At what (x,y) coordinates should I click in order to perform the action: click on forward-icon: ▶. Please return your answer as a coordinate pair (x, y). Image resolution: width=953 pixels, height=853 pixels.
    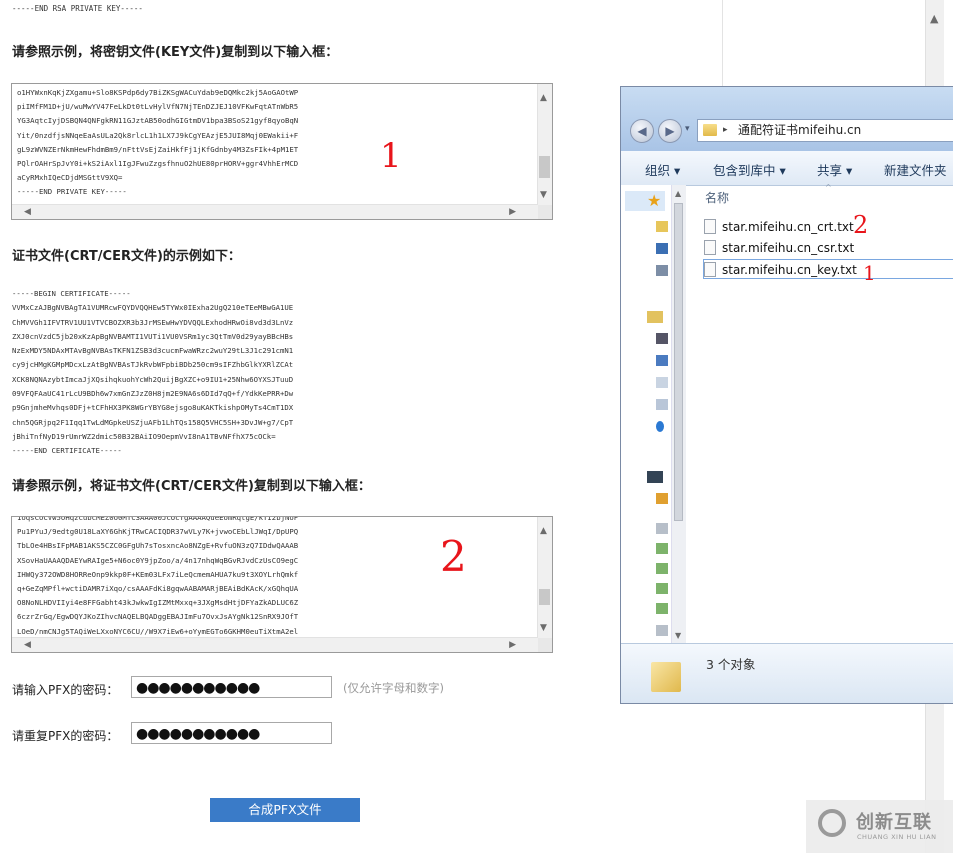
    Looking at the image, I should click on (670, 131).